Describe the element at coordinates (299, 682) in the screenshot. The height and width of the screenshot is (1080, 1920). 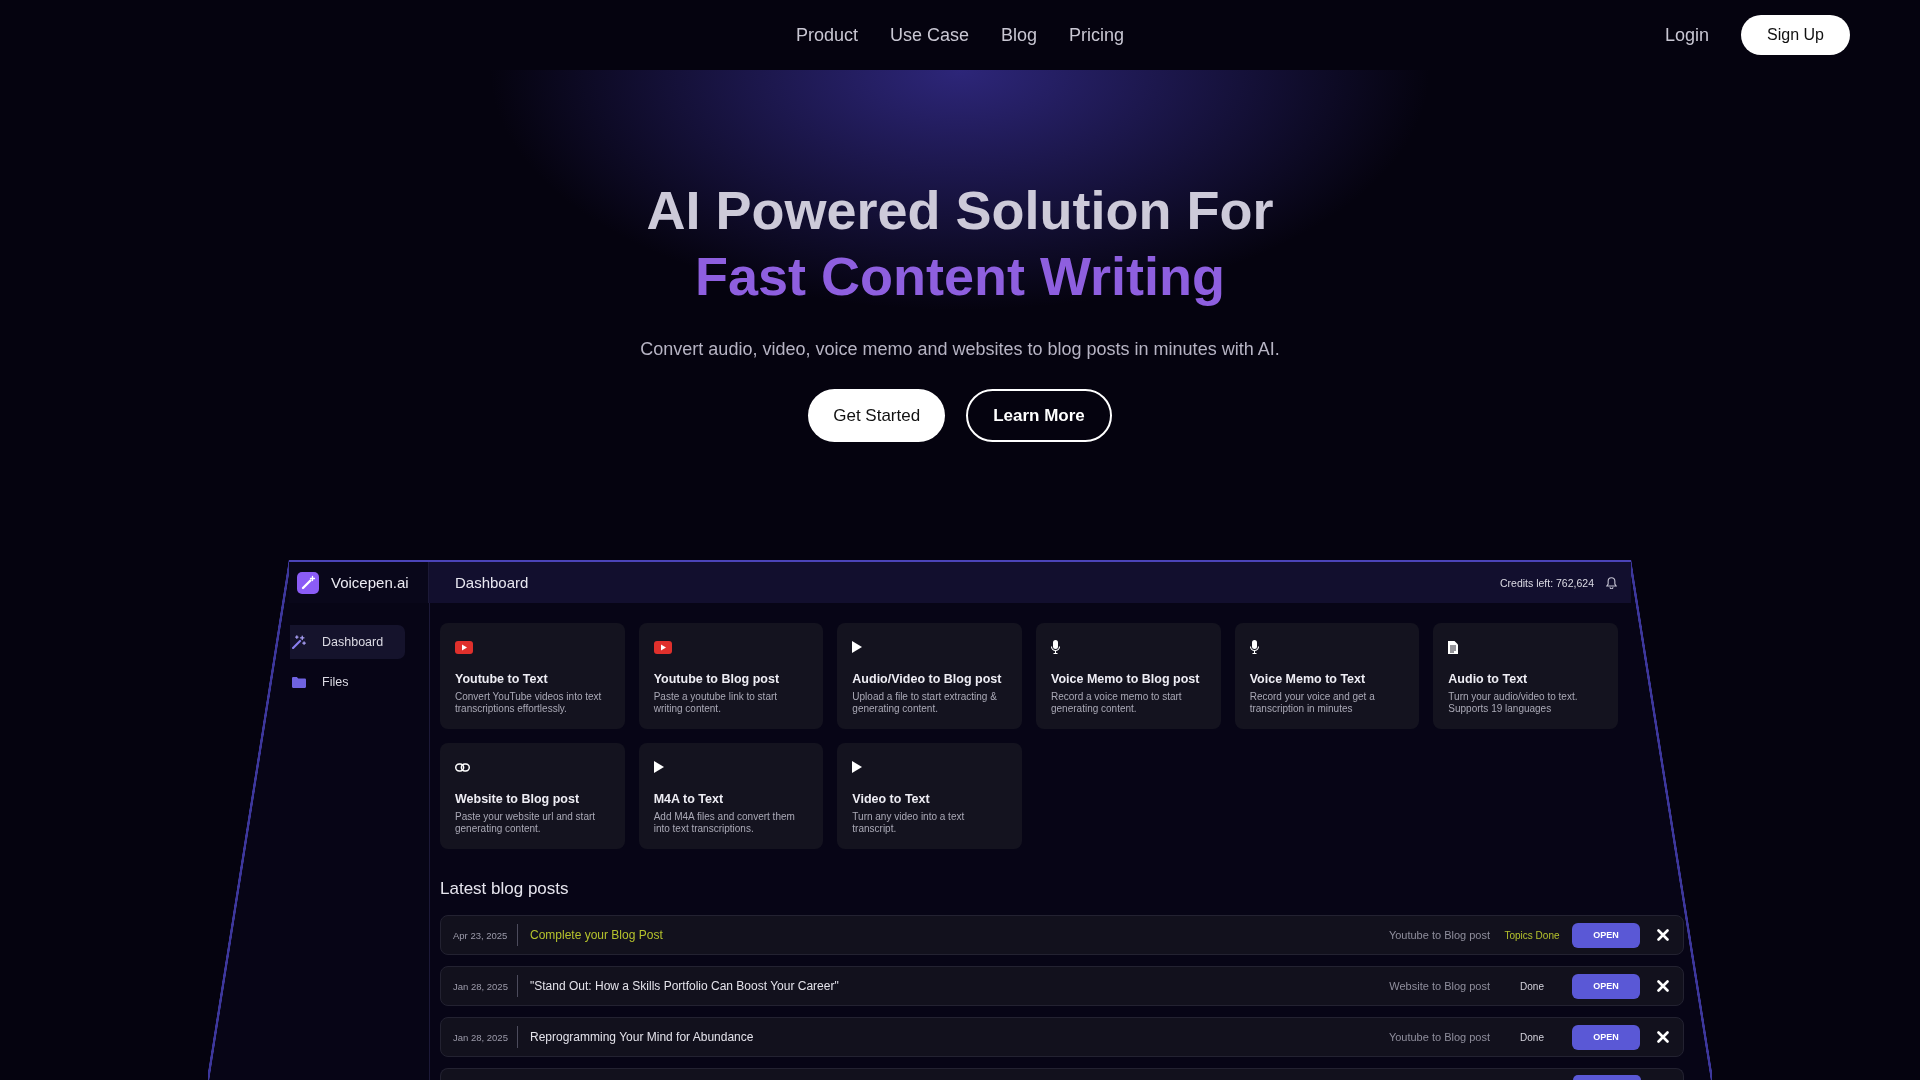
I see `folder-icon` at that location.